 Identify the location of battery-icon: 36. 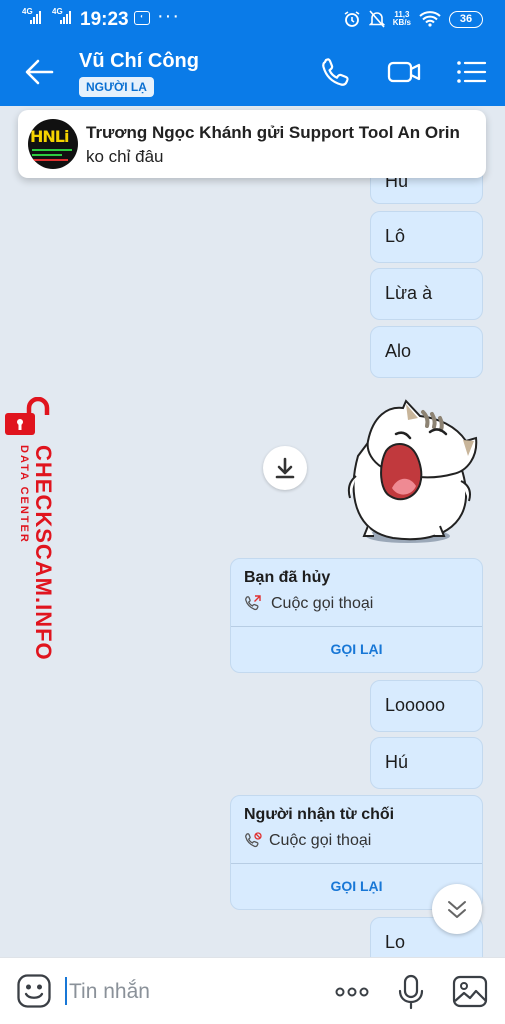
(466, 19).